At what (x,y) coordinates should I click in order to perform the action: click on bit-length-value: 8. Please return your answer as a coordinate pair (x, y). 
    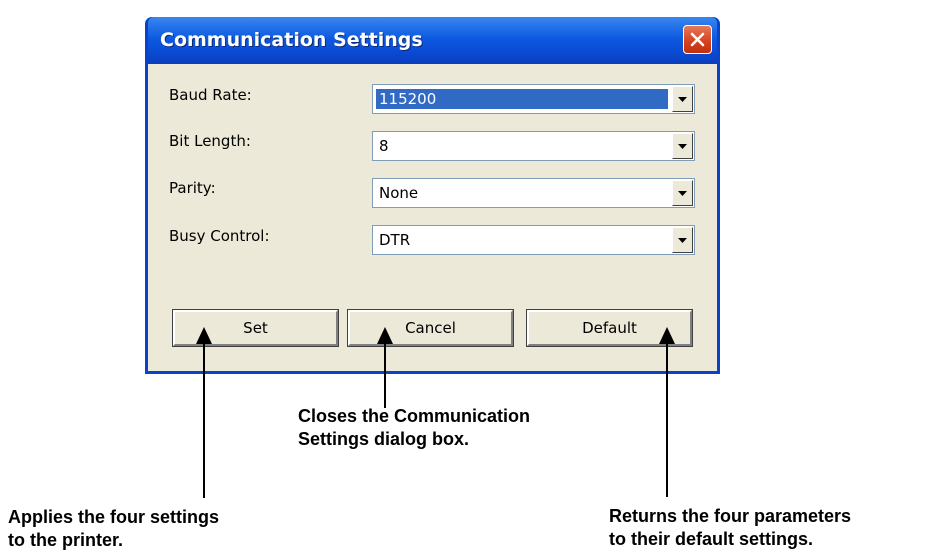
    Looking at the image, I should click on (384, 146).